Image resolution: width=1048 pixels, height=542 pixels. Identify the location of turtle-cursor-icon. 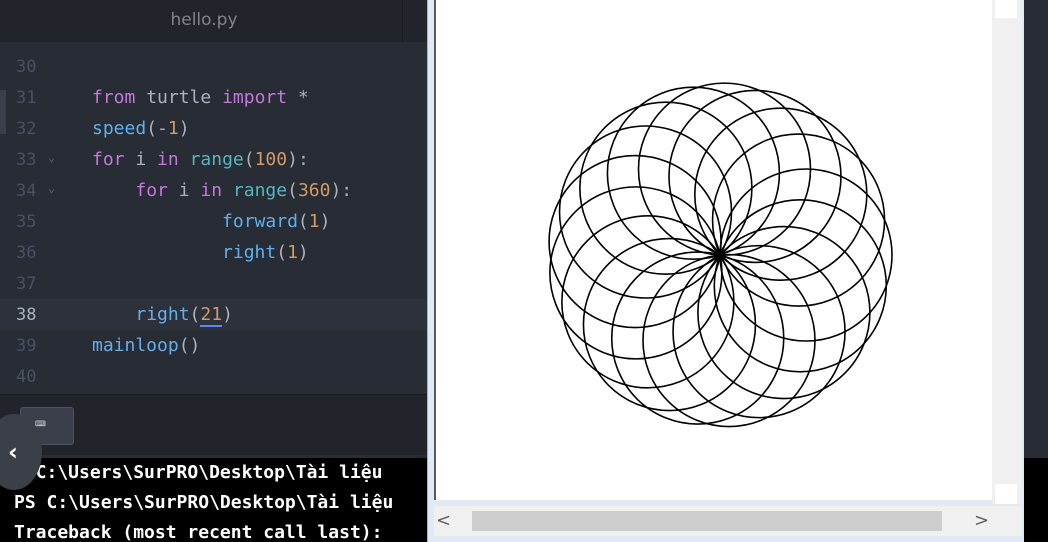
(720, 255).